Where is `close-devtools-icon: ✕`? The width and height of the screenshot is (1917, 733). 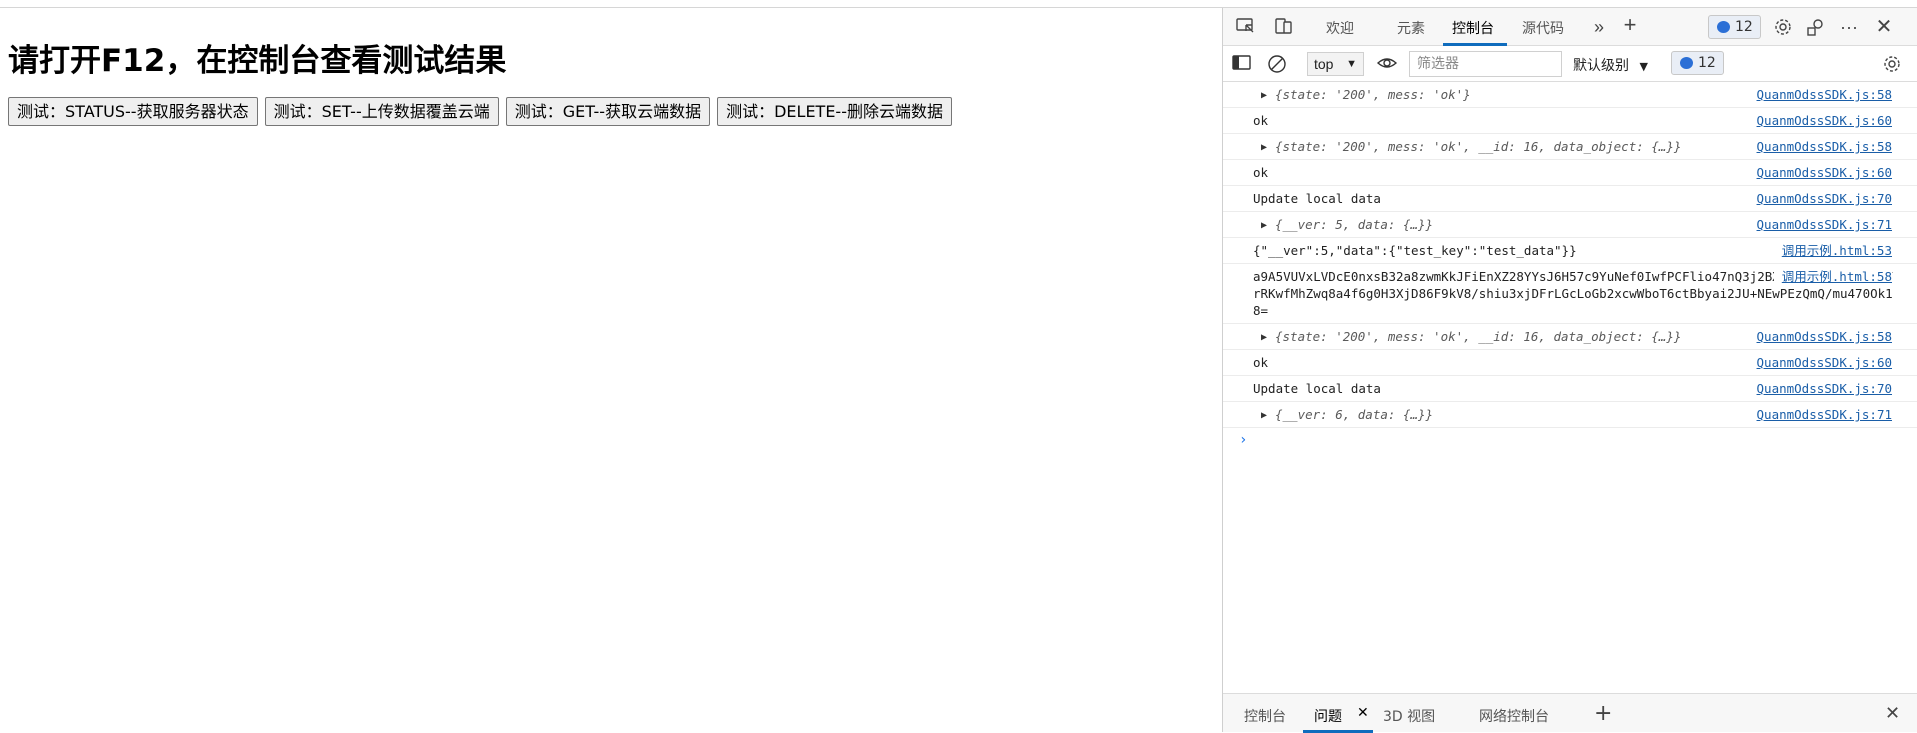 close-devtools-icon: ✕ is located at coordinates (1884, 27).